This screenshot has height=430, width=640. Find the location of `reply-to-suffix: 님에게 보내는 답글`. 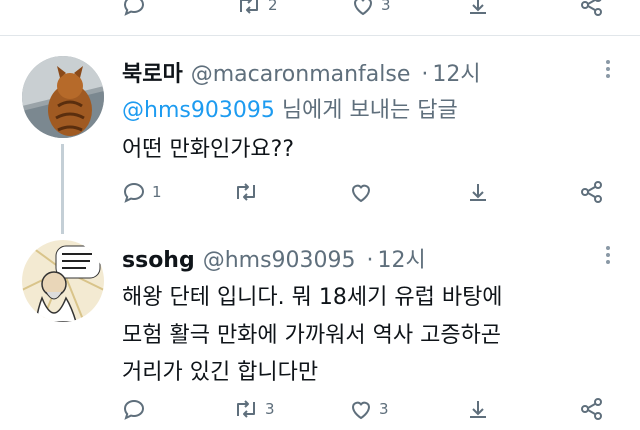

reply-to-suffix: 님에게 보내는 답글 is located at coordinates (366, 110).